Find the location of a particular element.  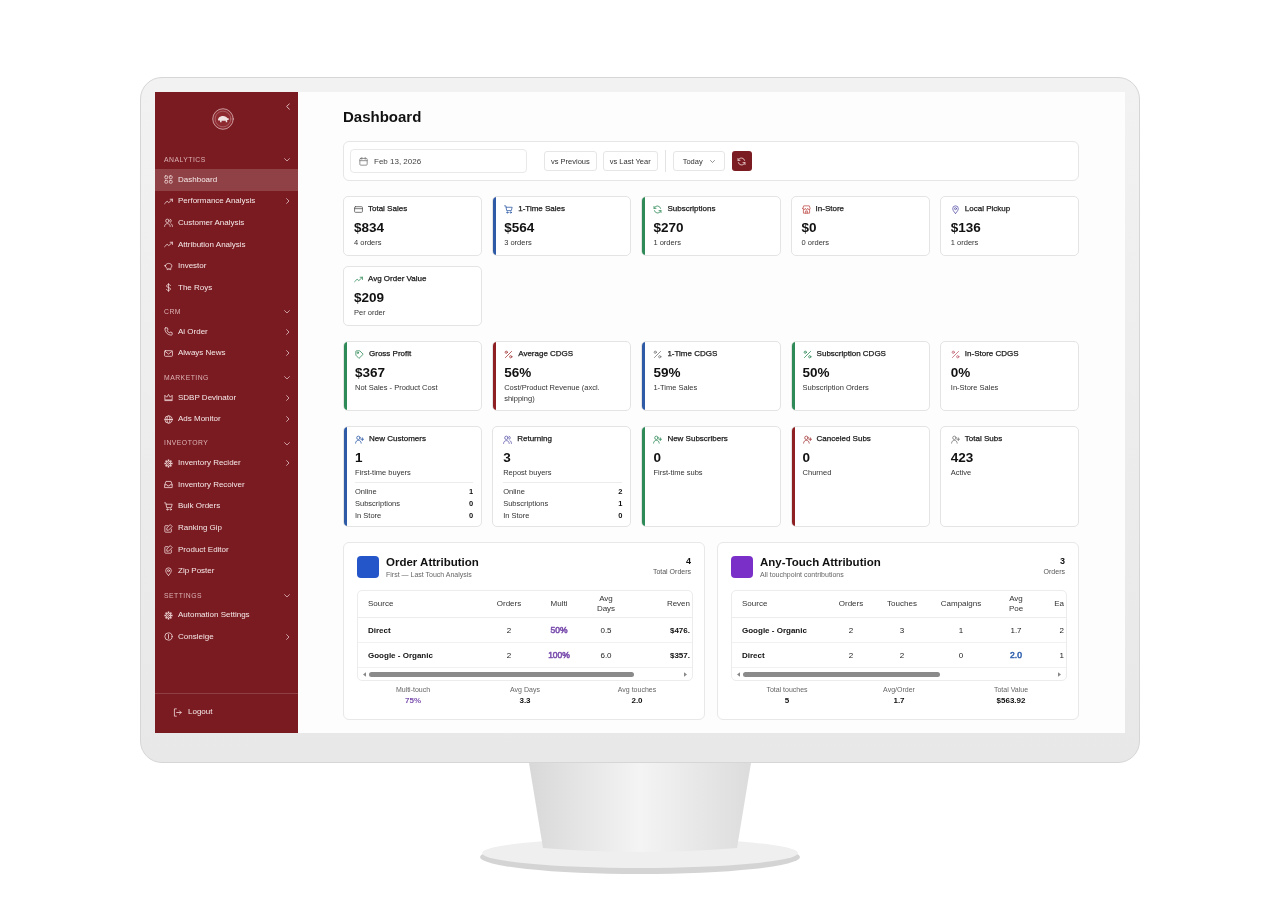

table-cell: 0 is located at coordinates (961, 655).